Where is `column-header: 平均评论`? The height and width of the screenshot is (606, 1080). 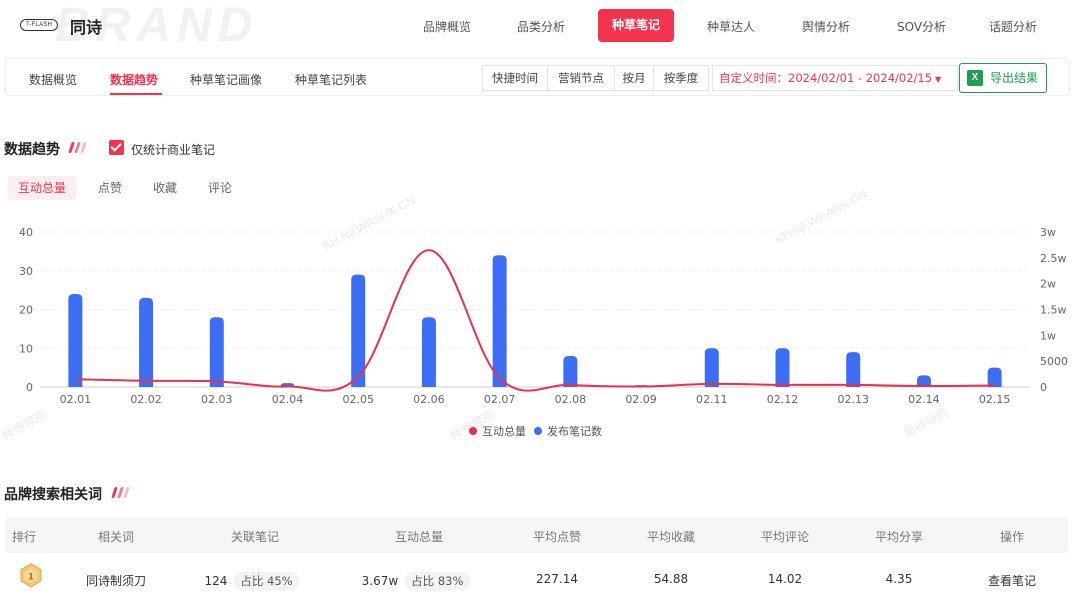 column-header: 平均评论 is located at coordinates (785, 536).